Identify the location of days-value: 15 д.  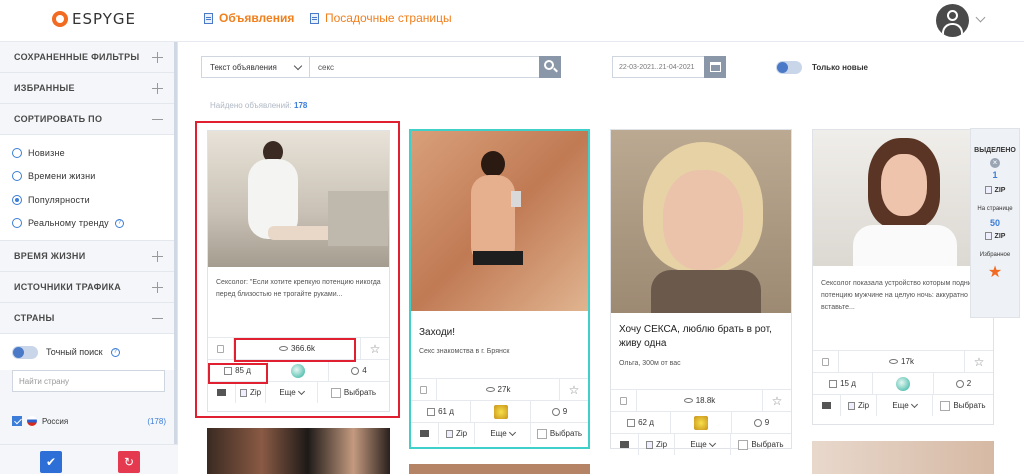
(848, 383).